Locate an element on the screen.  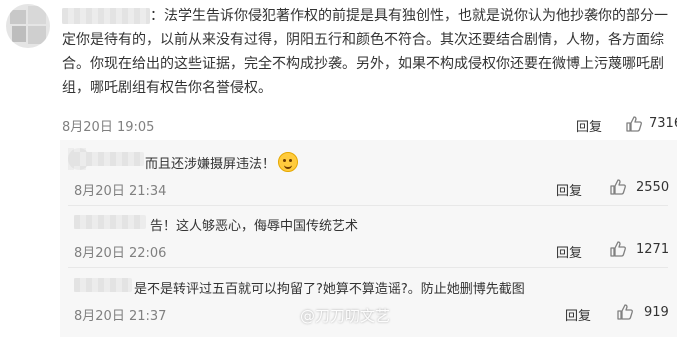
reply-text: 告！这人够恶心，侮辱中国传统艺术 is located at coordinates (254, 226).